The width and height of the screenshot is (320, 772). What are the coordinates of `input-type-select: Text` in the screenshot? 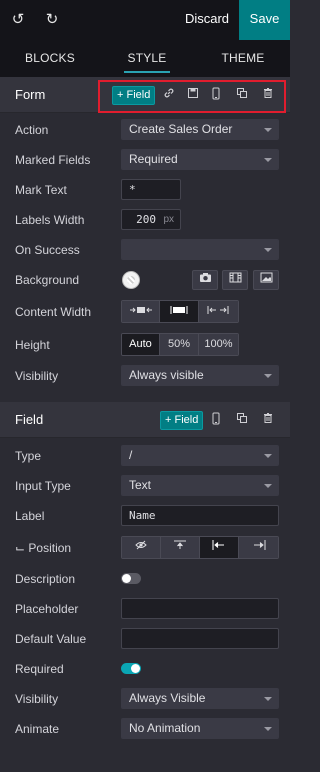 It's located at (200, 485).